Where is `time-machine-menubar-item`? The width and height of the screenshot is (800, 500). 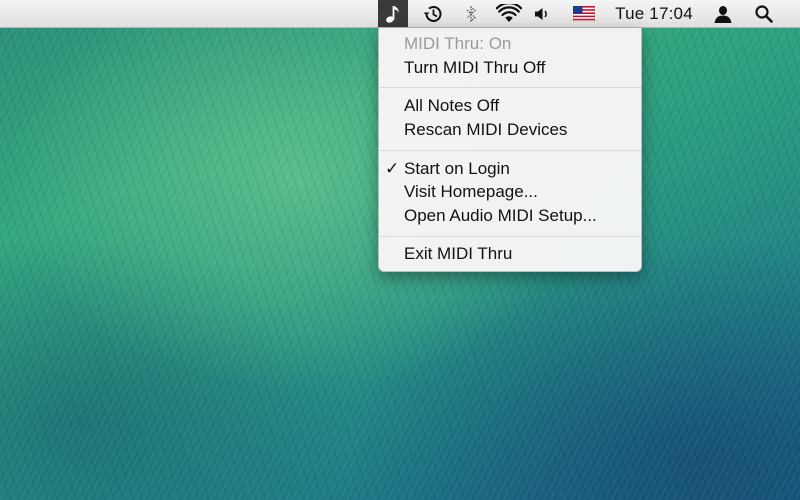
time-machine-menubar-item is located at coordinates (433, 13).